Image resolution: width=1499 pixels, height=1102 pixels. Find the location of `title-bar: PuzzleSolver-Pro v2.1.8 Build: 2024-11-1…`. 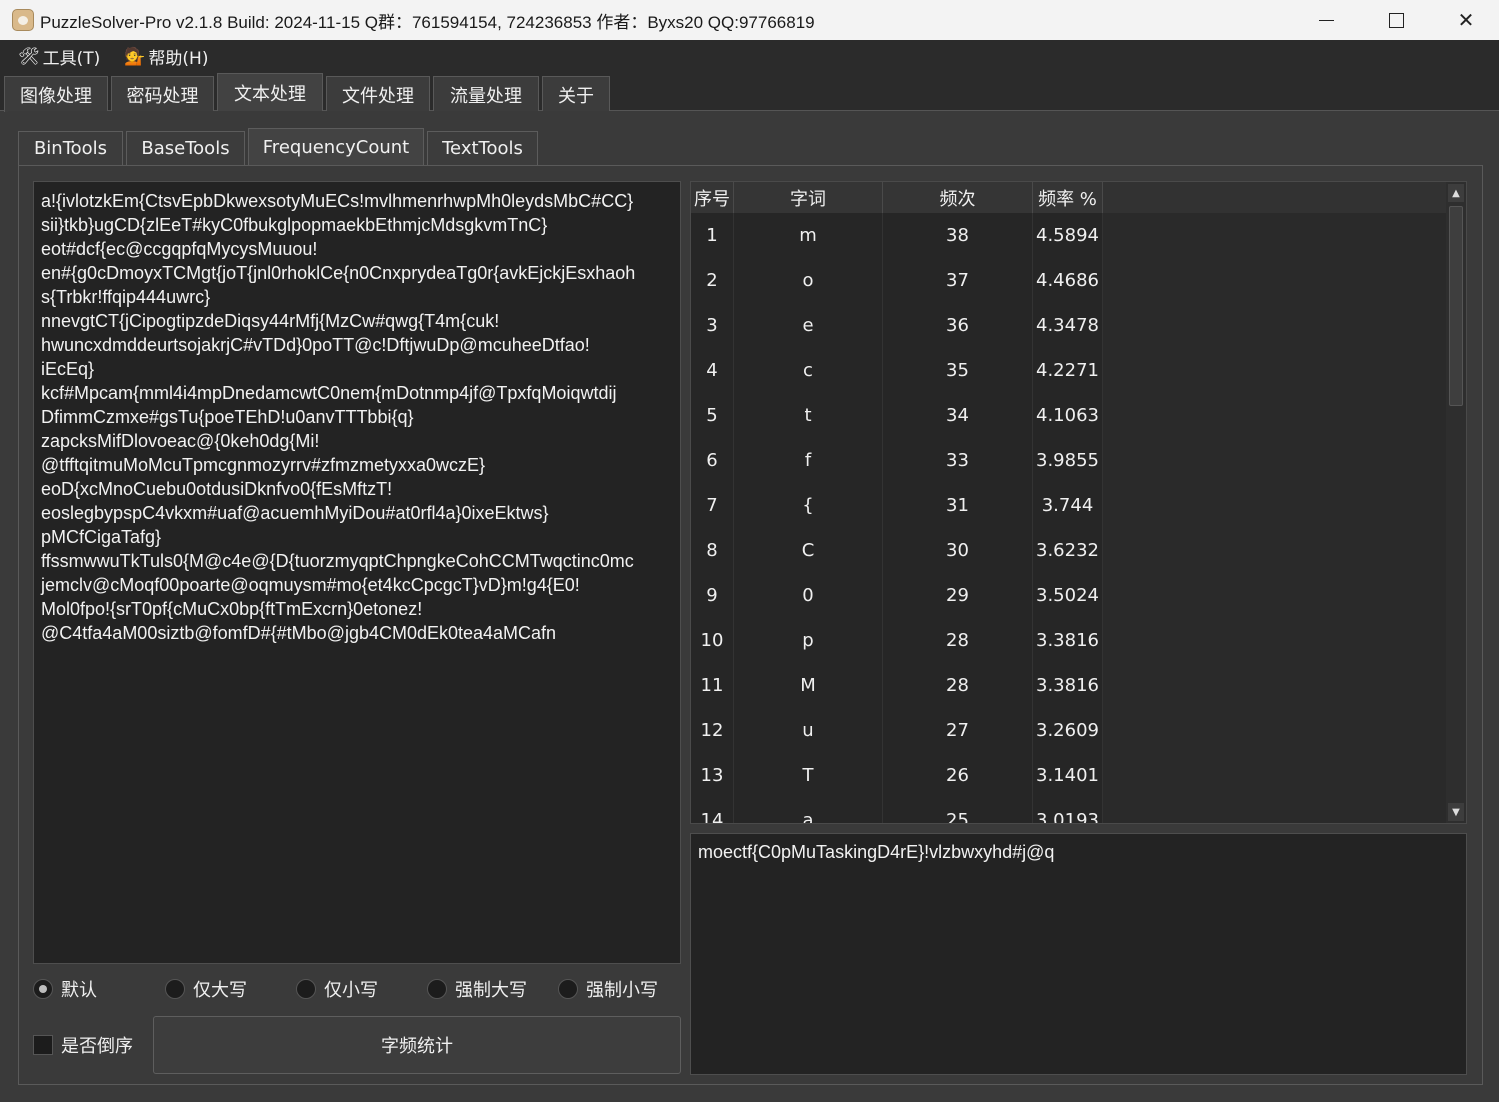

title-bar: PuzzleSolver-Pro v2.1.8 Build: 2024-11-1… is located at coordinates (749, 20).